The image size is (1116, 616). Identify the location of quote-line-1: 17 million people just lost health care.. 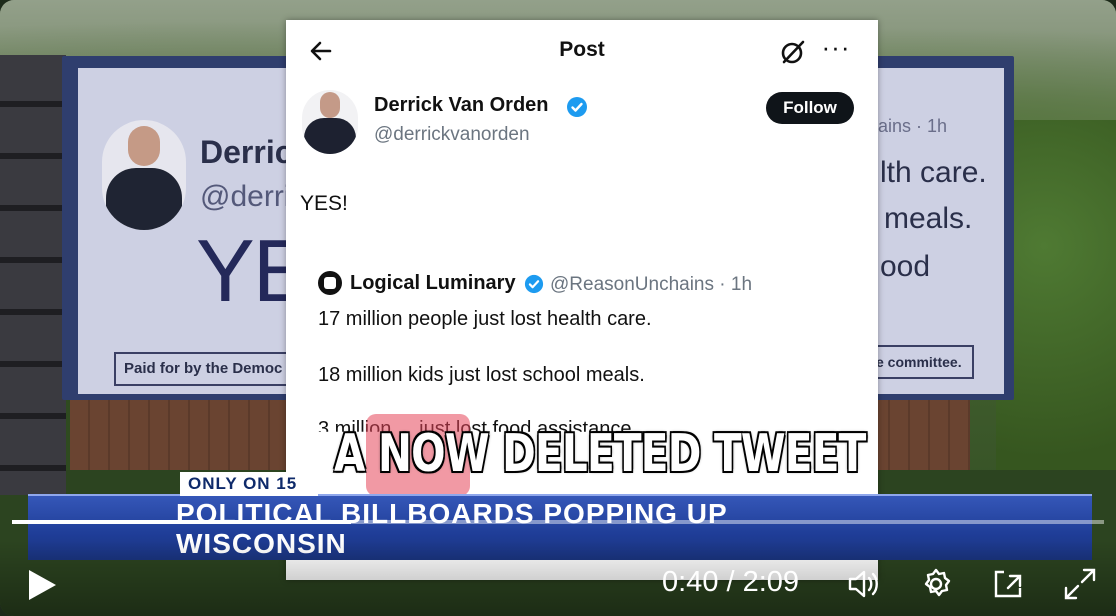
(485, 319).